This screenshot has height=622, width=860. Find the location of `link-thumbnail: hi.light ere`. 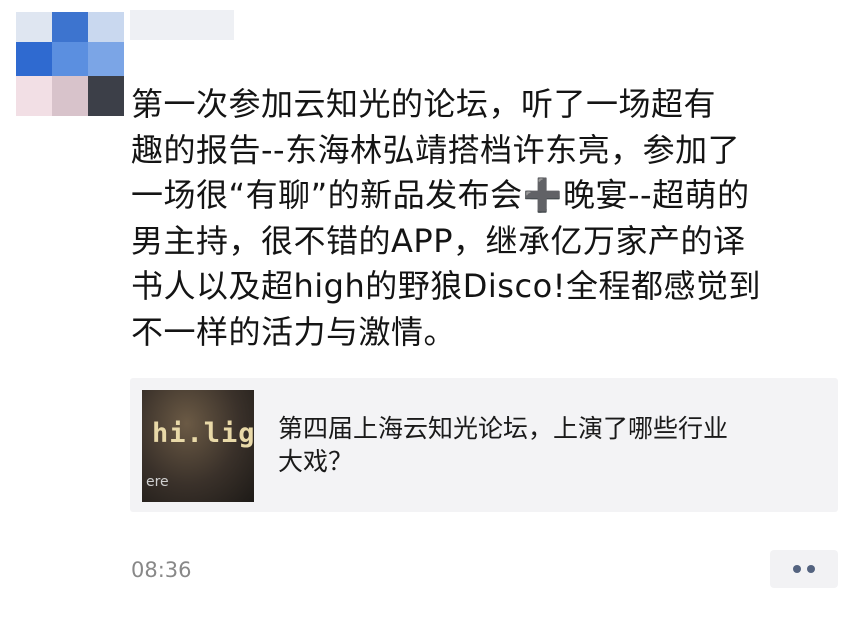

link-thumbnail: hi.light ere is located at coordinates (198, 446).